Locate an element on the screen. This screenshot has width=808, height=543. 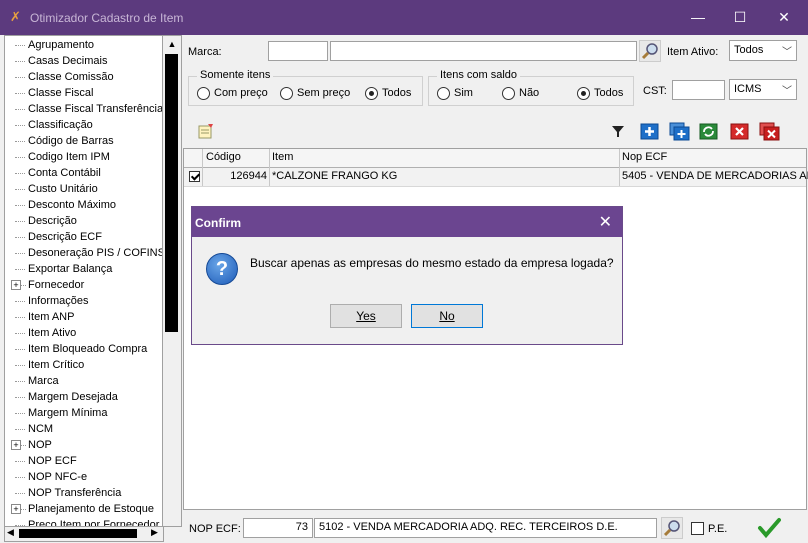
column-item: Item is located at coordinates (282, 157).